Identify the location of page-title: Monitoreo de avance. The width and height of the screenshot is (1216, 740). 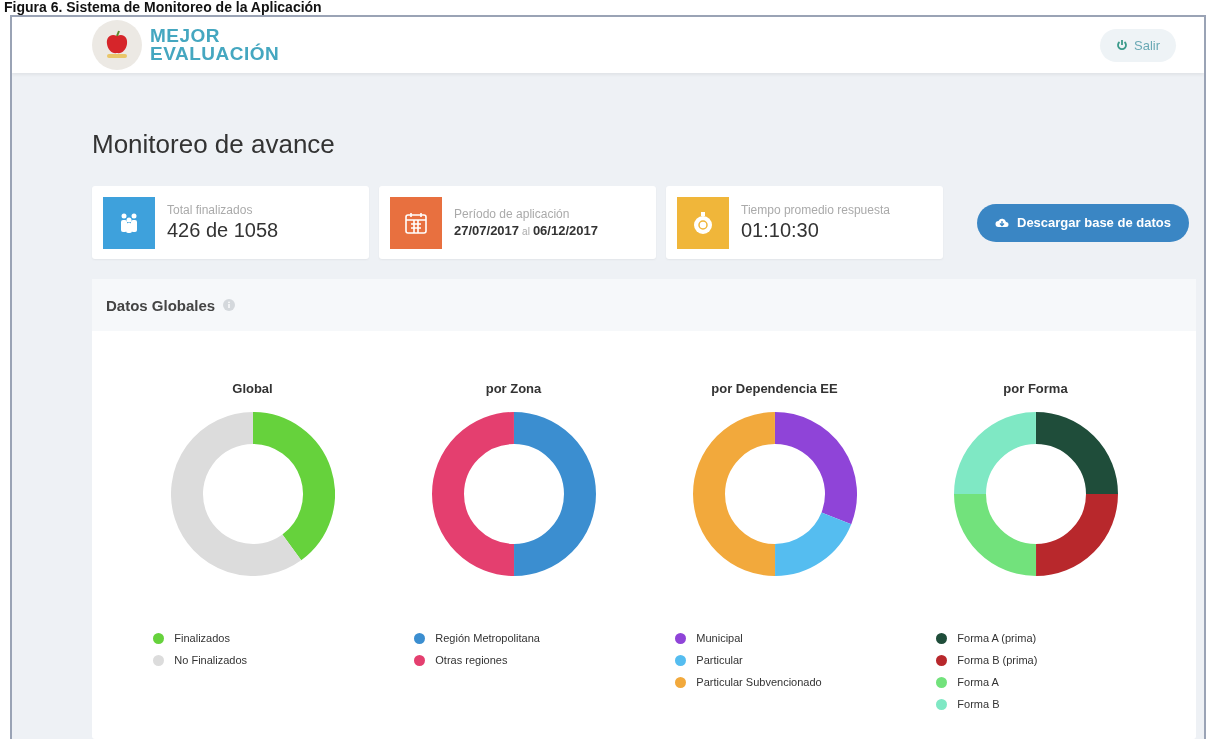
(214, 144).